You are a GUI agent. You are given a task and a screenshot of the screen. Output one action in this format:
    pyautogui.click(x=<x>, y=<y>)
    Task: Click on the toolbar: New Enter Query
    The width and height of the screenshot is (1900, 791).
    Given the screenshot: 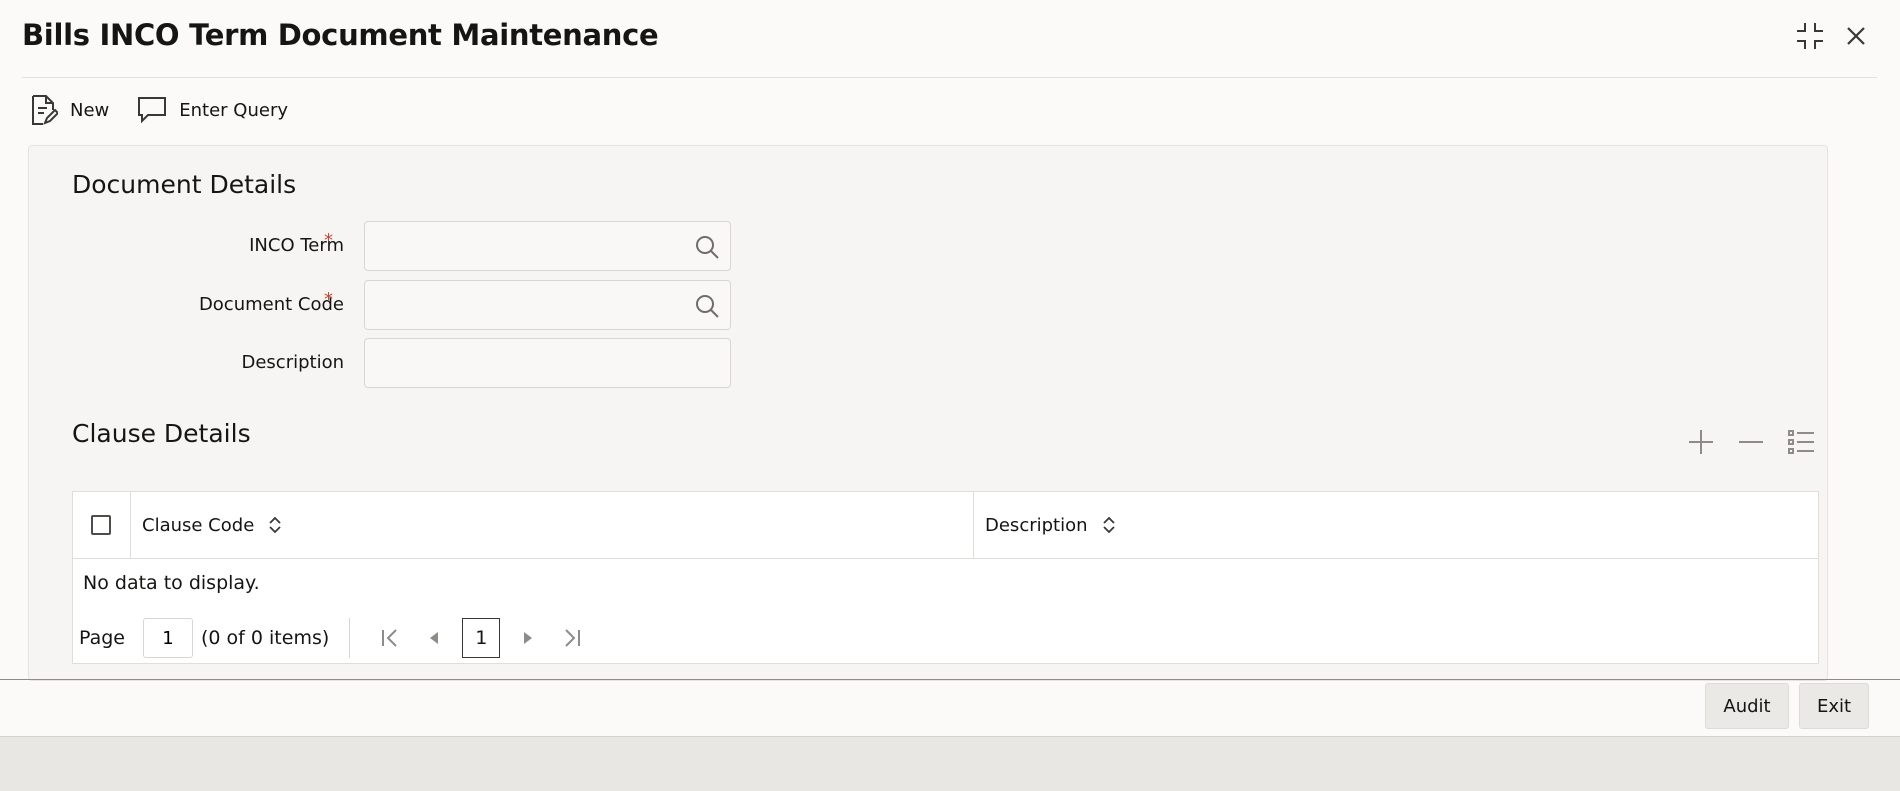 What is the action you would take?
    pyautogui.click(x=159, y=110)
    